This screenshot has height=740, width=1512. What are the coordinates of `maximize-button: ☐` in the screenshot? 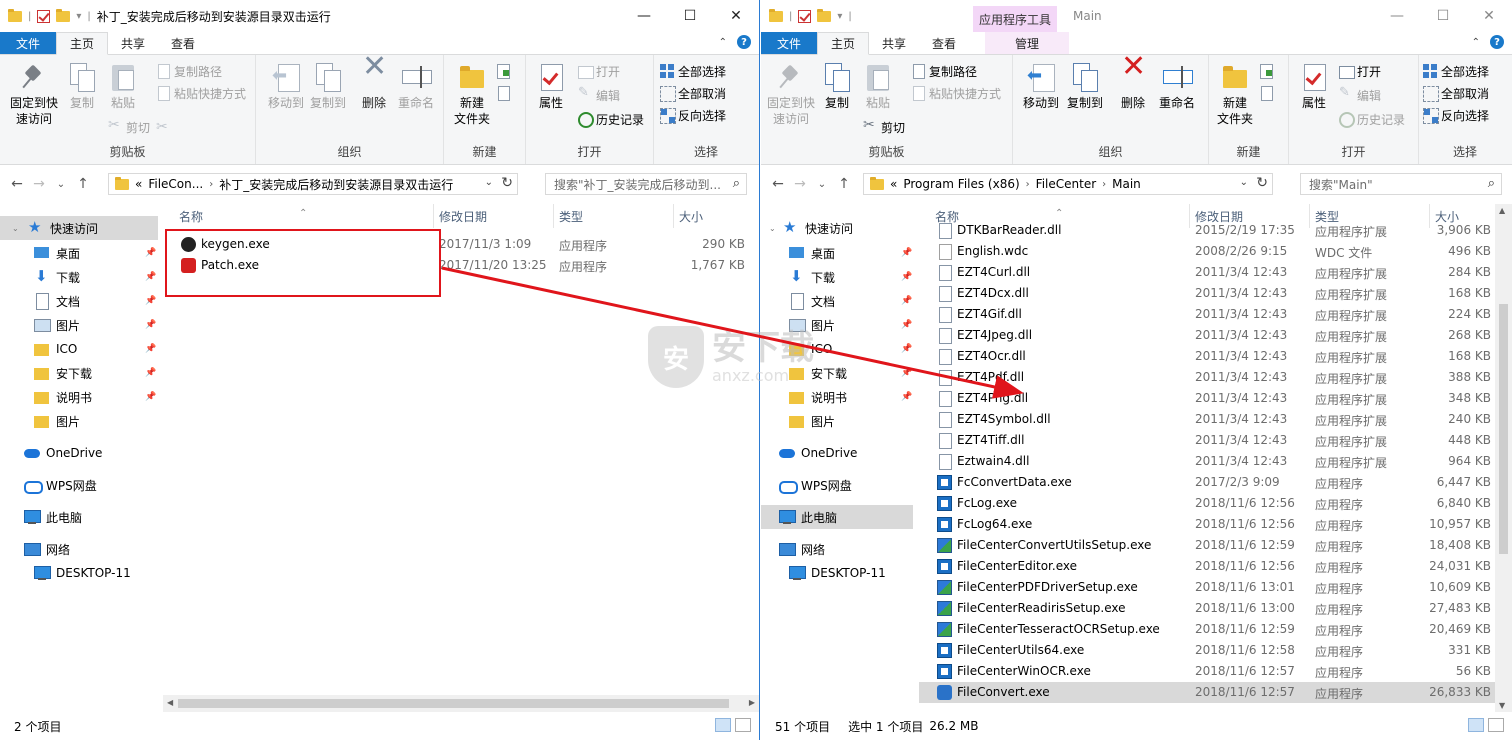 It's located at (1443, 16).